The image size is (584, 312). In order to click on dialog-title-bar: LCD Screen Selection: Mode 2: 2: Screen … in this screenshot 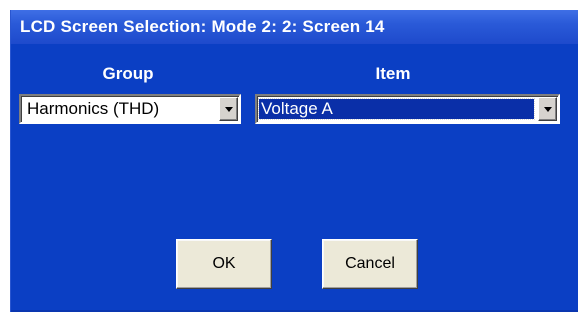, I will do `click(294, 27)`.